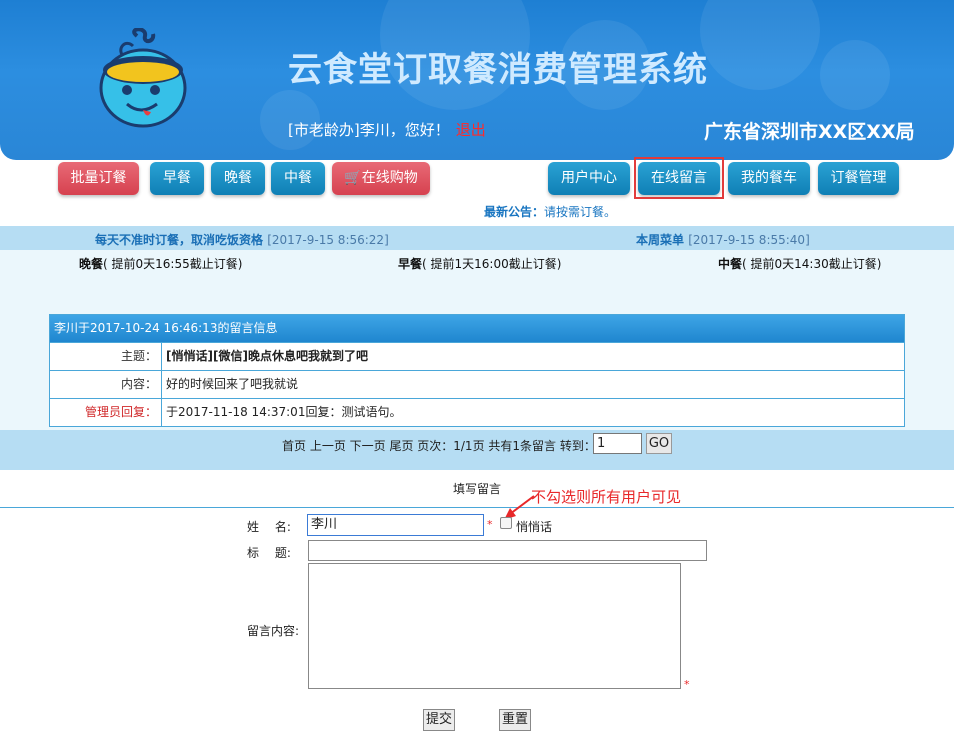 Image resolution: width=954 pixels, height=739 pixels. Describe the element at coordinates (515, 720) in the screenshot. I see `reset-button: 重置` at that location.